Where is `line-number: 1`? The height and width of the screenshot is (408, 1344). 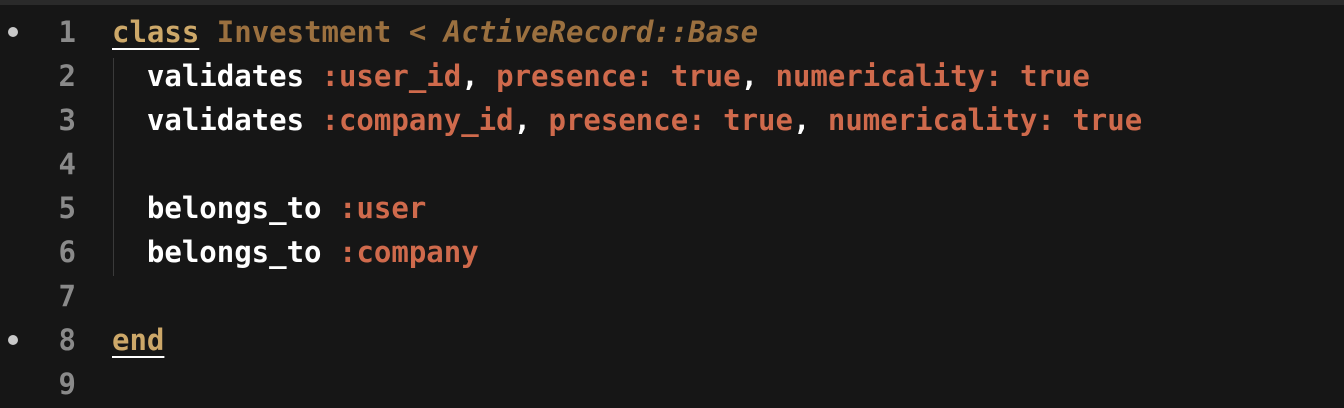 line-number: 1 is located at coordinates (67, 32).